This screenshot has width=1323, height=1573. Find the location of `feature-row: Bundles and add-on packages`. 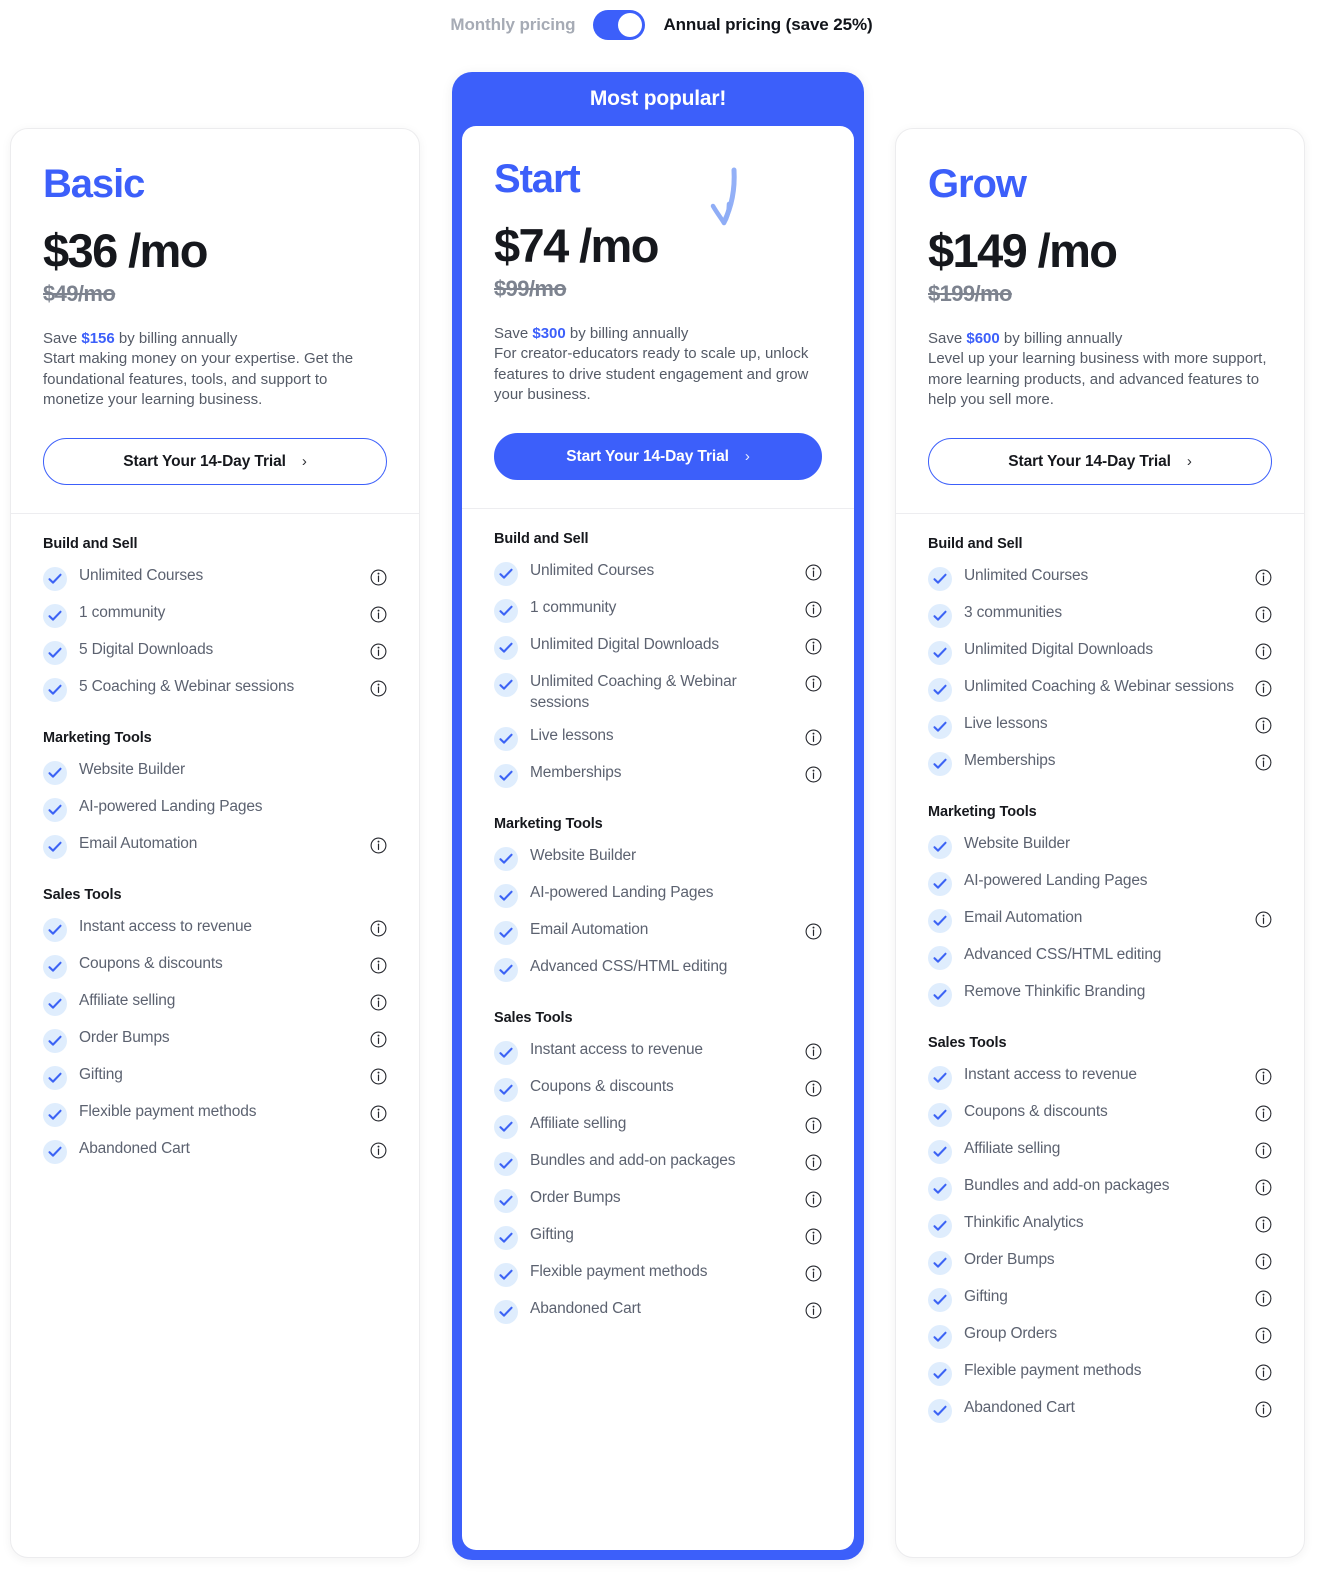

feature-row: Bundles and add-on packages is located at coordinates (1100, 1188).